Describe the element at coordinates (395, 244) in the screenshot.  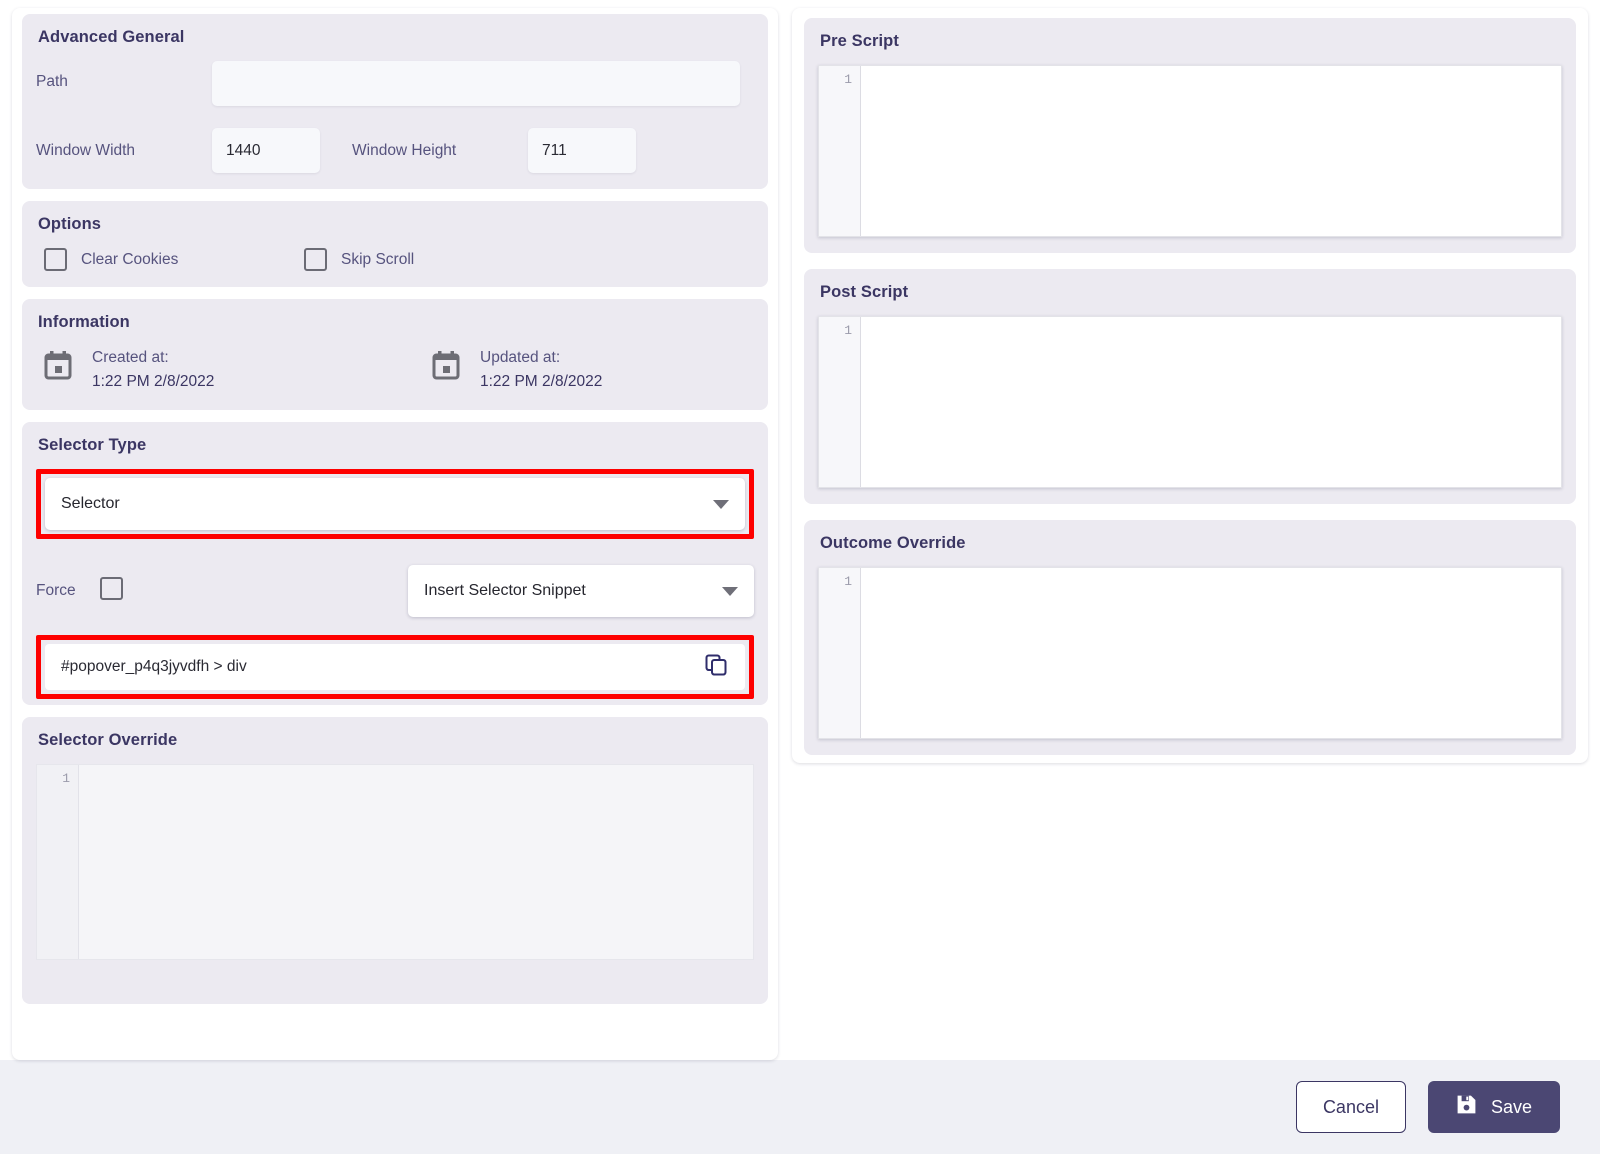
I see `options-card: Options Clear Cookies Skip Scroll` at that location.